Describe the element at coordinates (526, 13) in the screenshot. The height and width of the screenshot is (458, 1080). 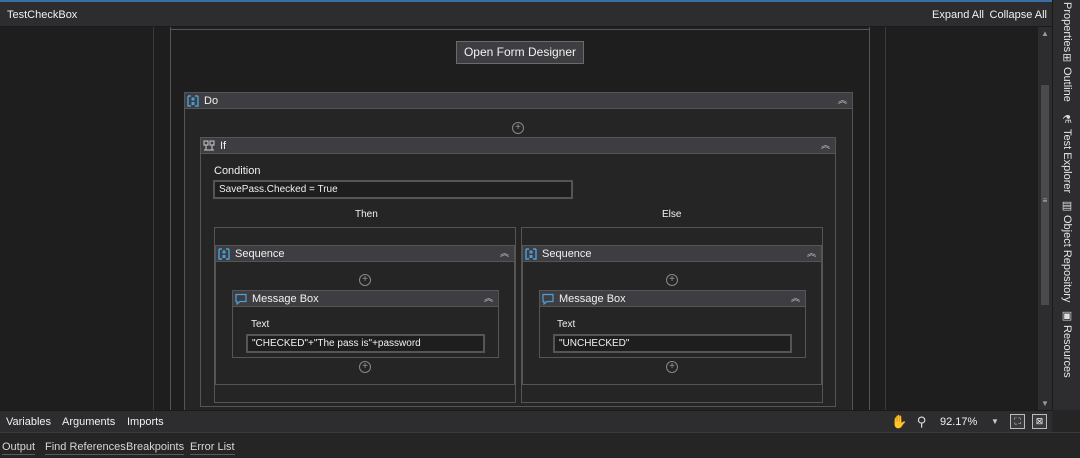
I see `designer-tab-bar: TestCheckBox Expand All Collapse All` at that location.